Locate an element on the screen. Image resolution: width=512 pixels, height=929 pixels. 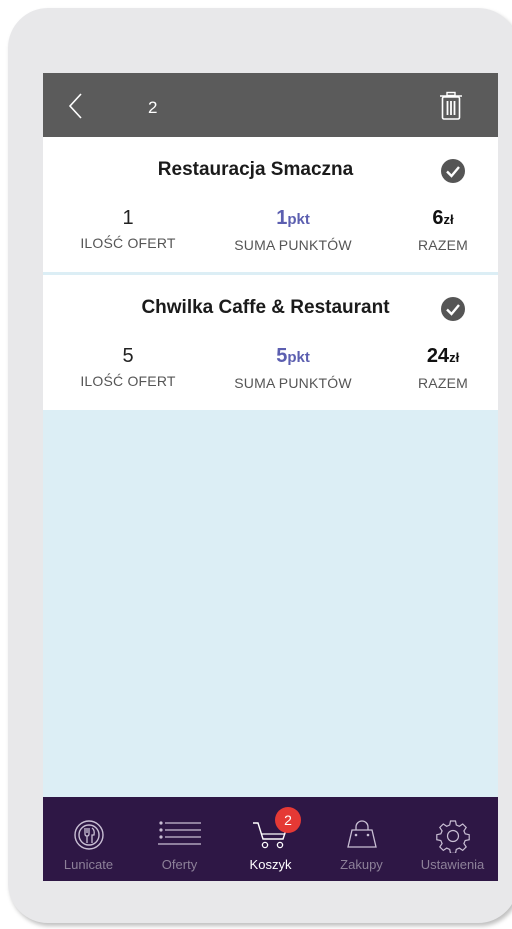
total-value: 6zł is located at coordinates (443, 219).